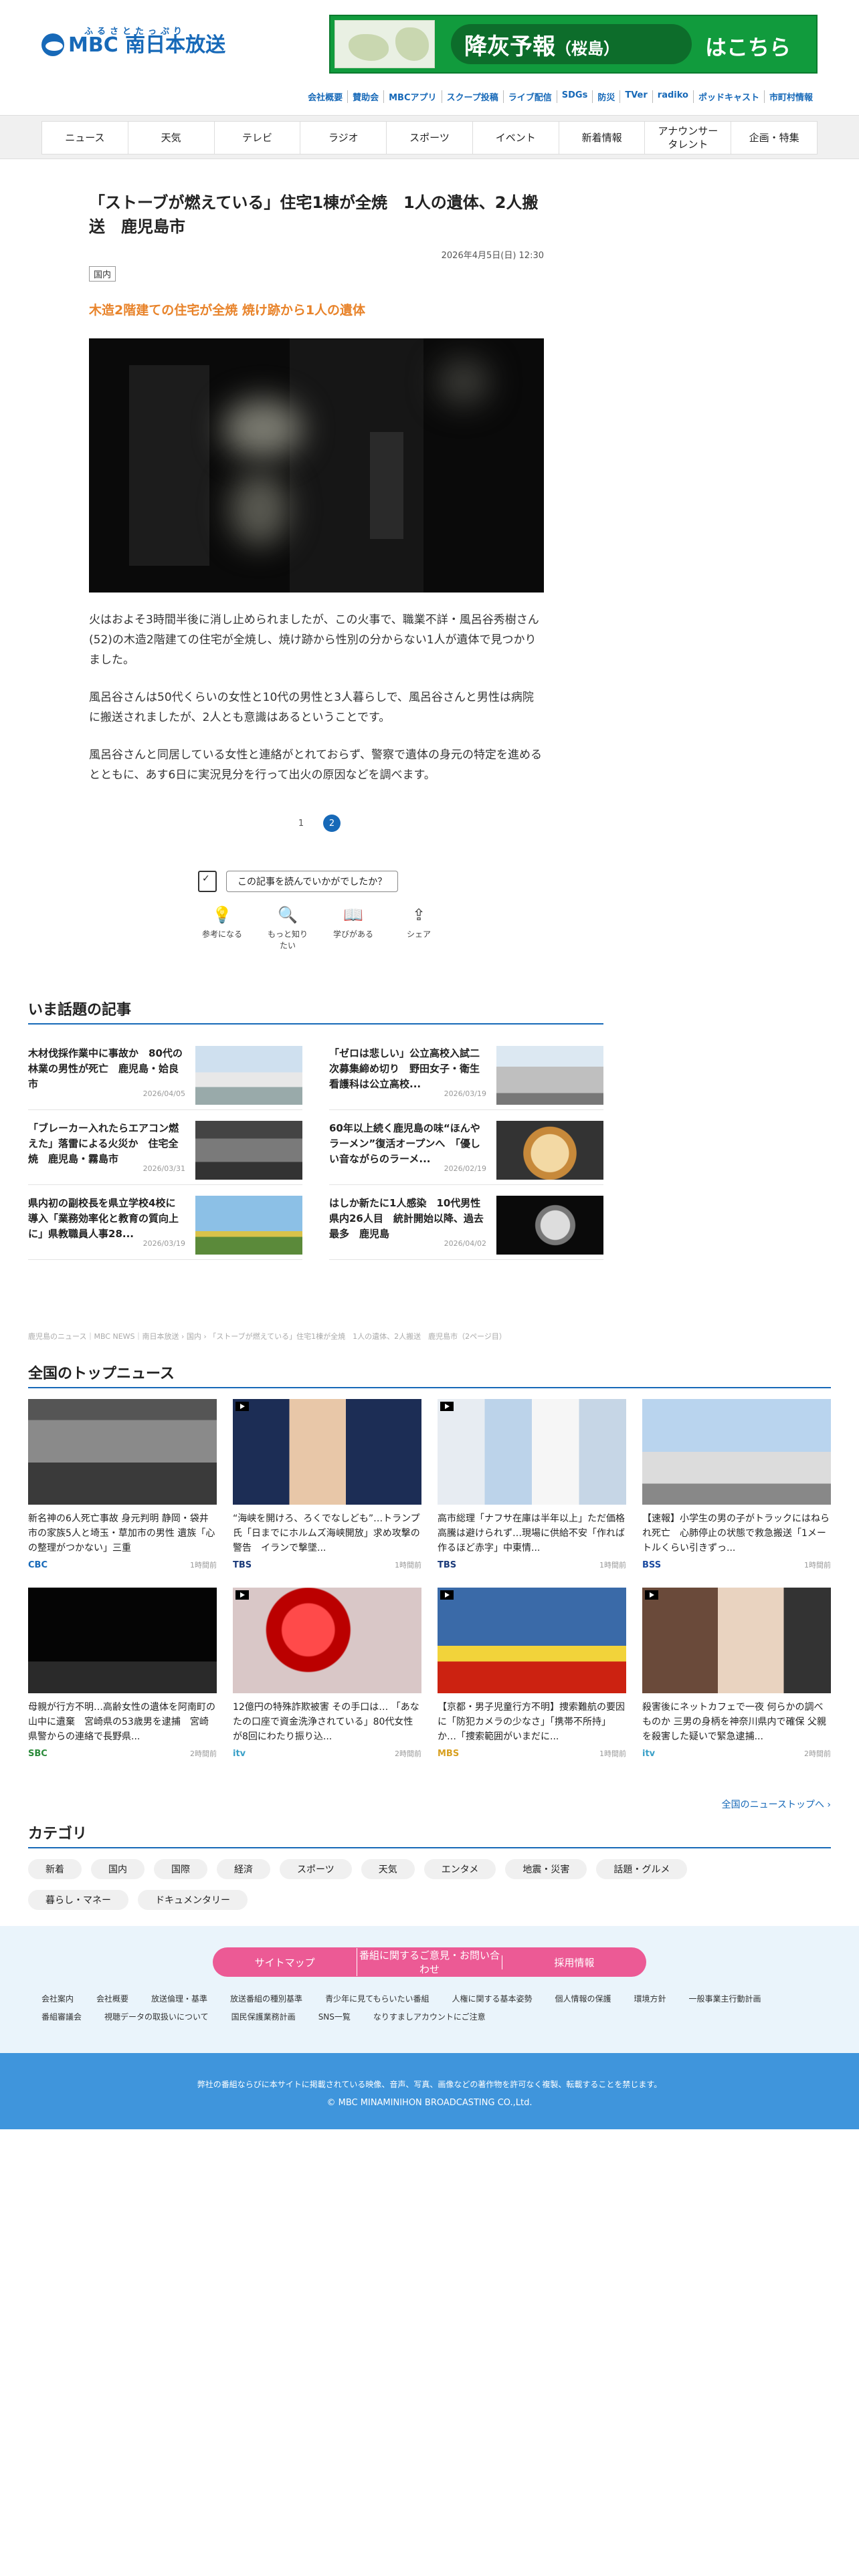  I want to click on helpful-button: 💡 参考になる, so click(222, 928).